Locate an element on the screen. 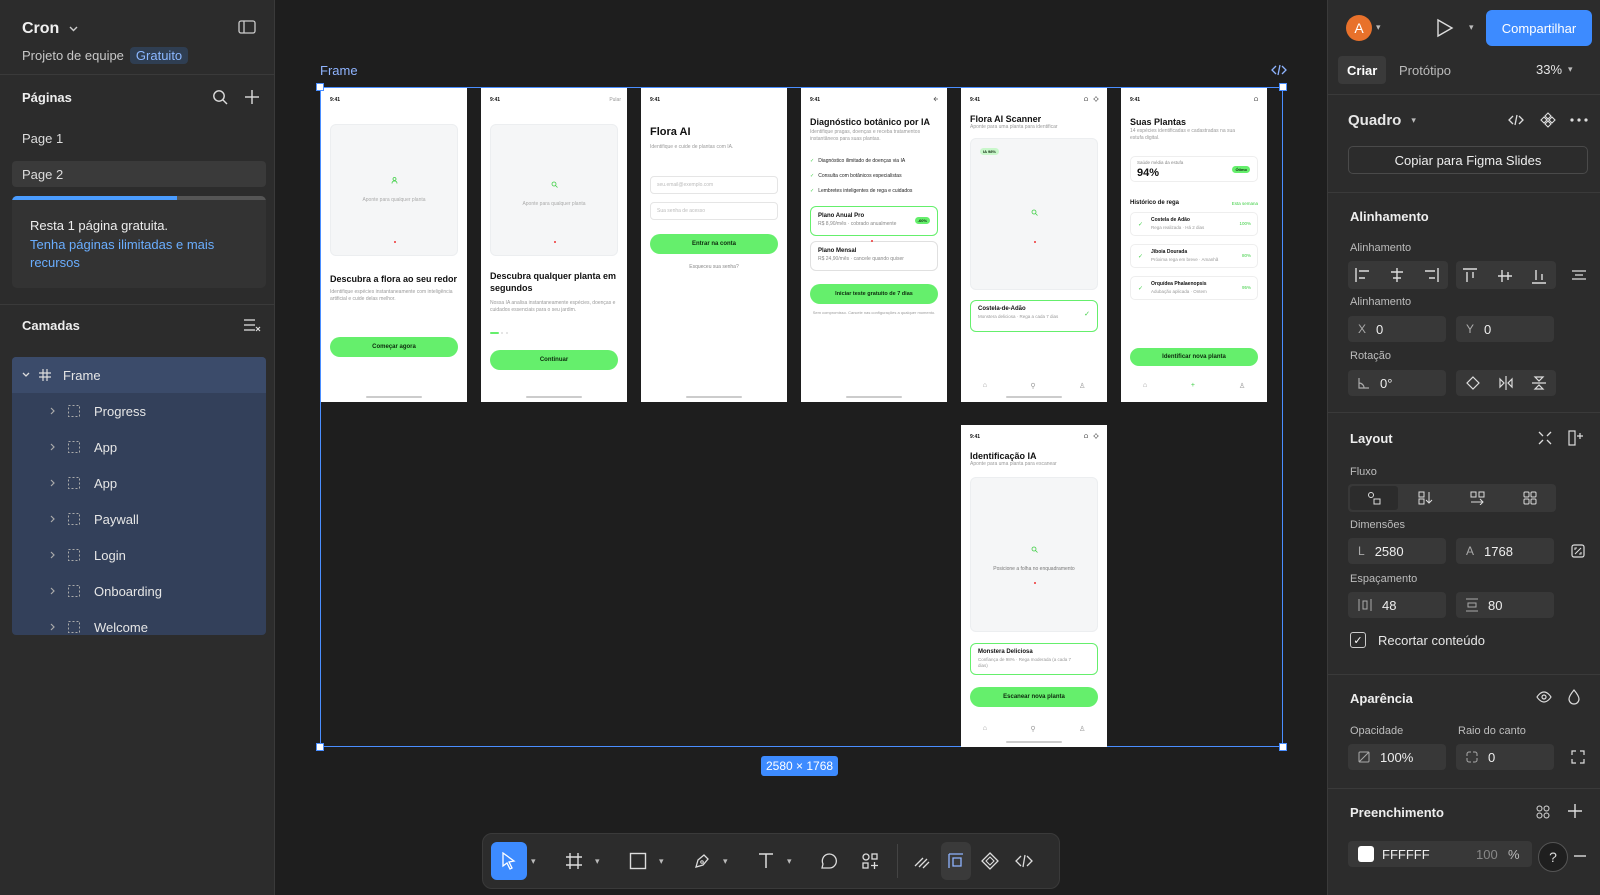 The image size is (1600, 895). home-icon: ⌂ is located at coordinates (985, 729).